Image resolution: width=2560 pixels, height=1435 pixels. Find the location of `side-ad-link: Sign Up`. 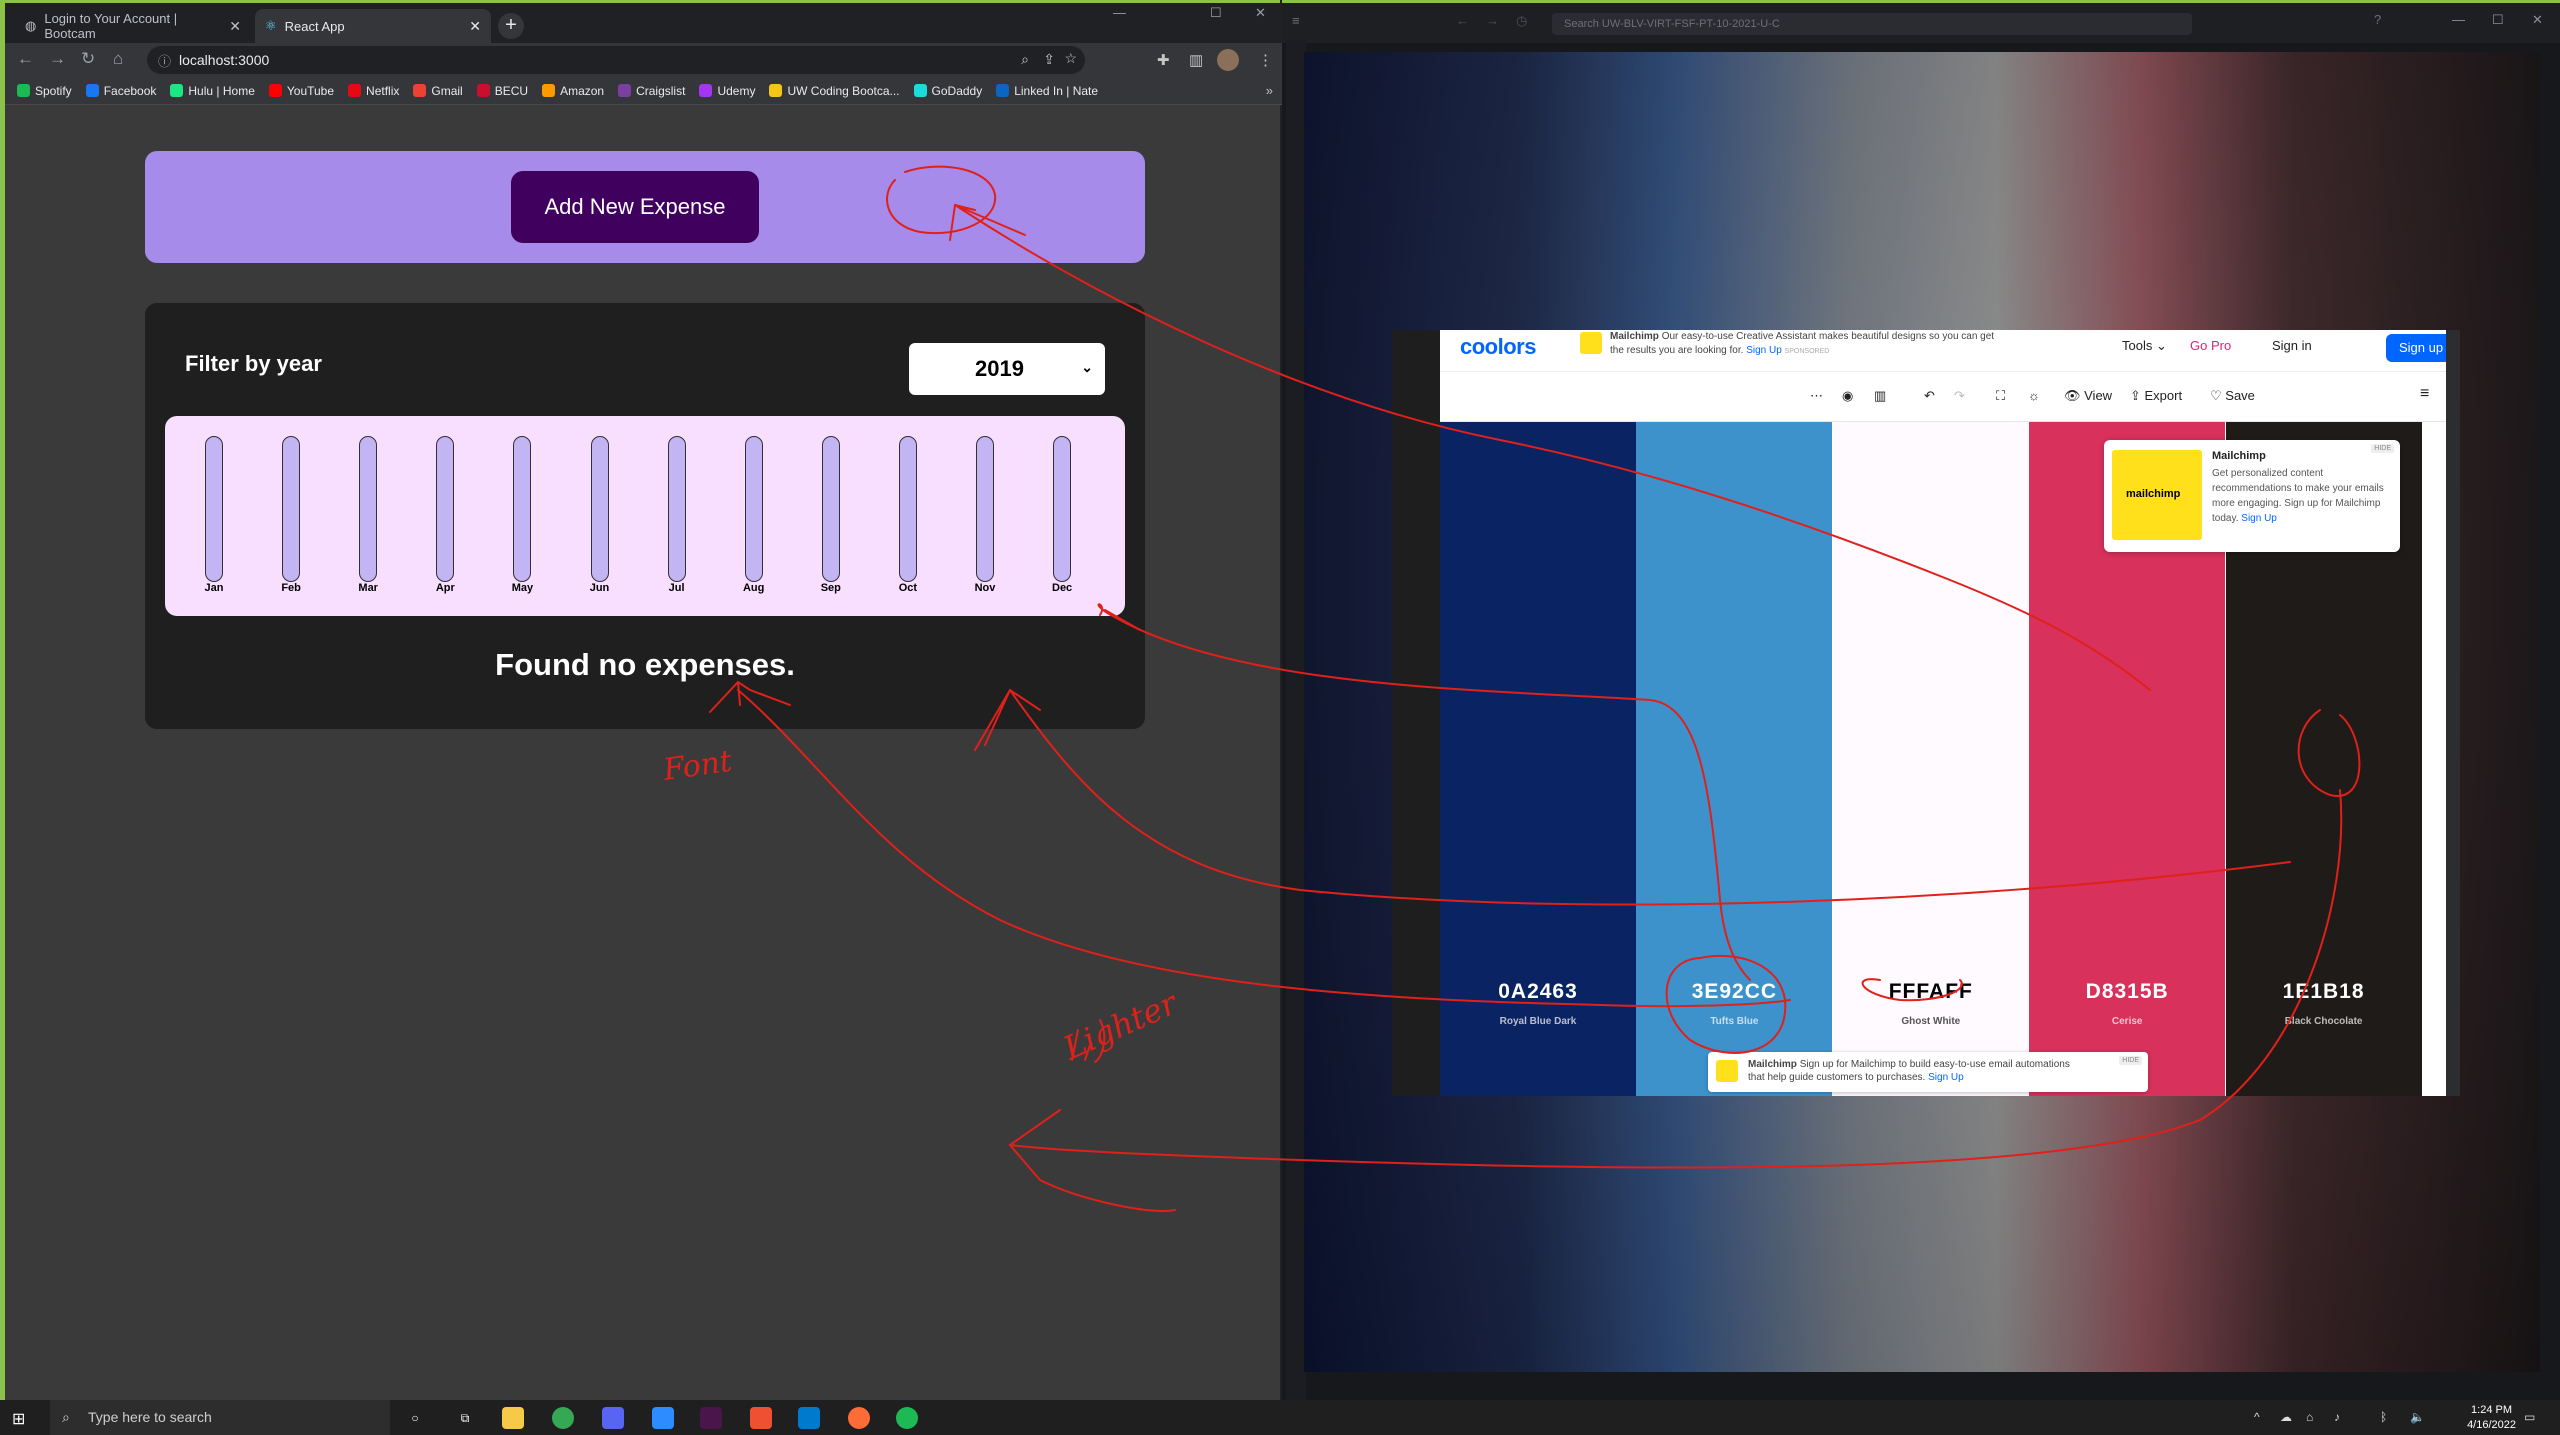

side-ad-link: Sign Up is located at coordinates (2259, 518).